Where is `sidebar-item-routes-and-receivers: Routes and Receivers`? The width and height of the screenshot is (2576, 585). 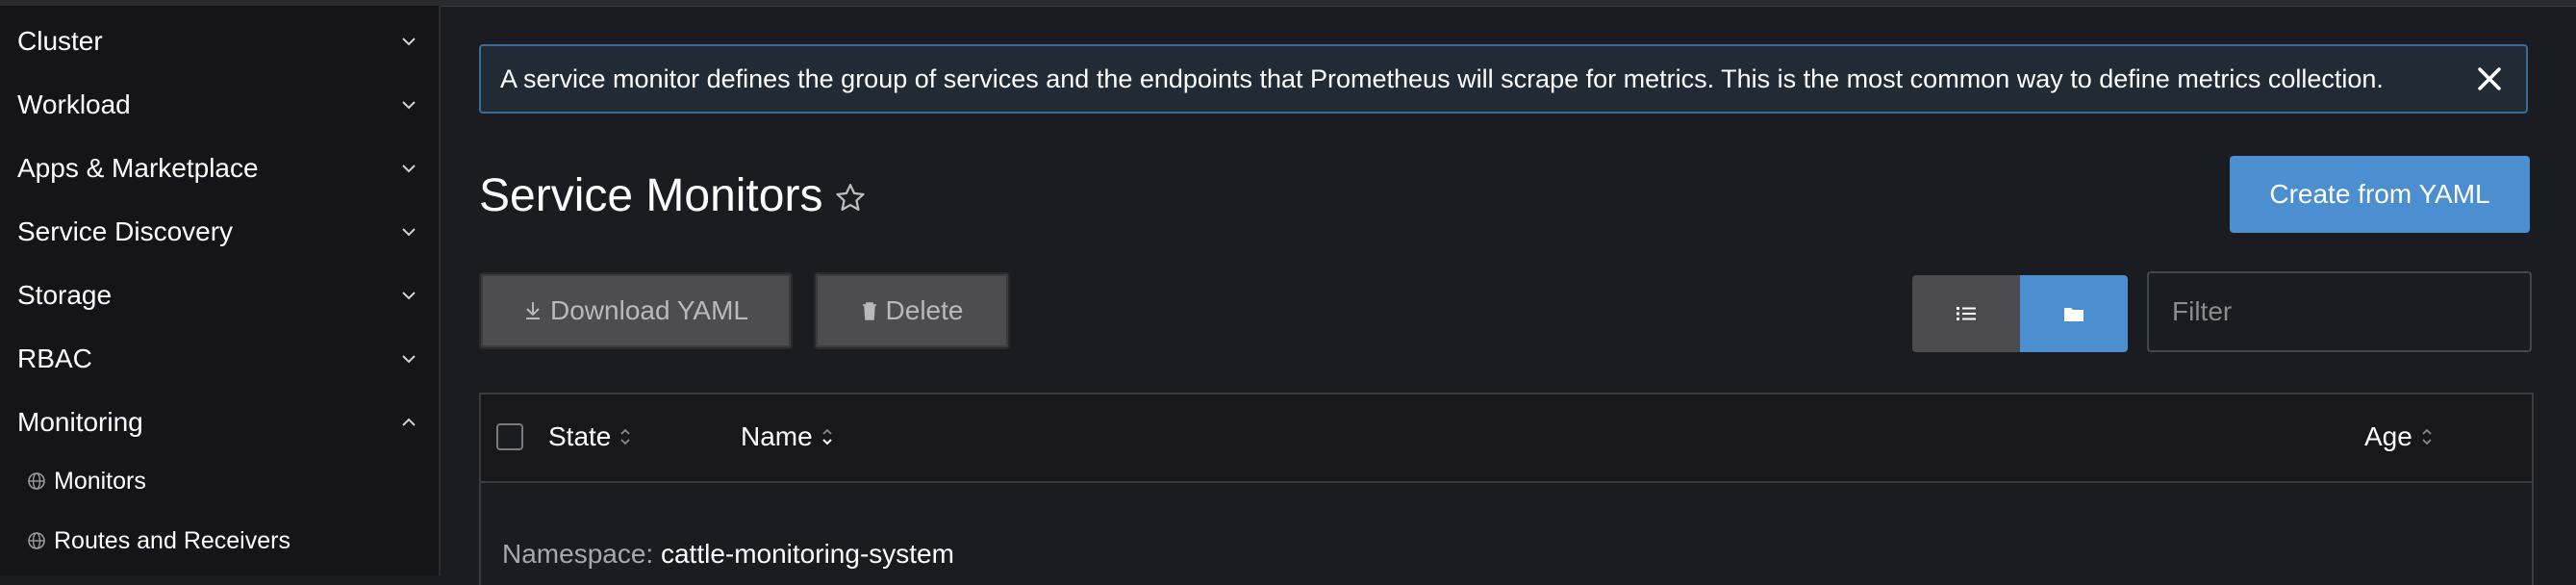
sidebar-item-routes-and-receivers: Routes and Receivers is located at coordinates (159, 541).